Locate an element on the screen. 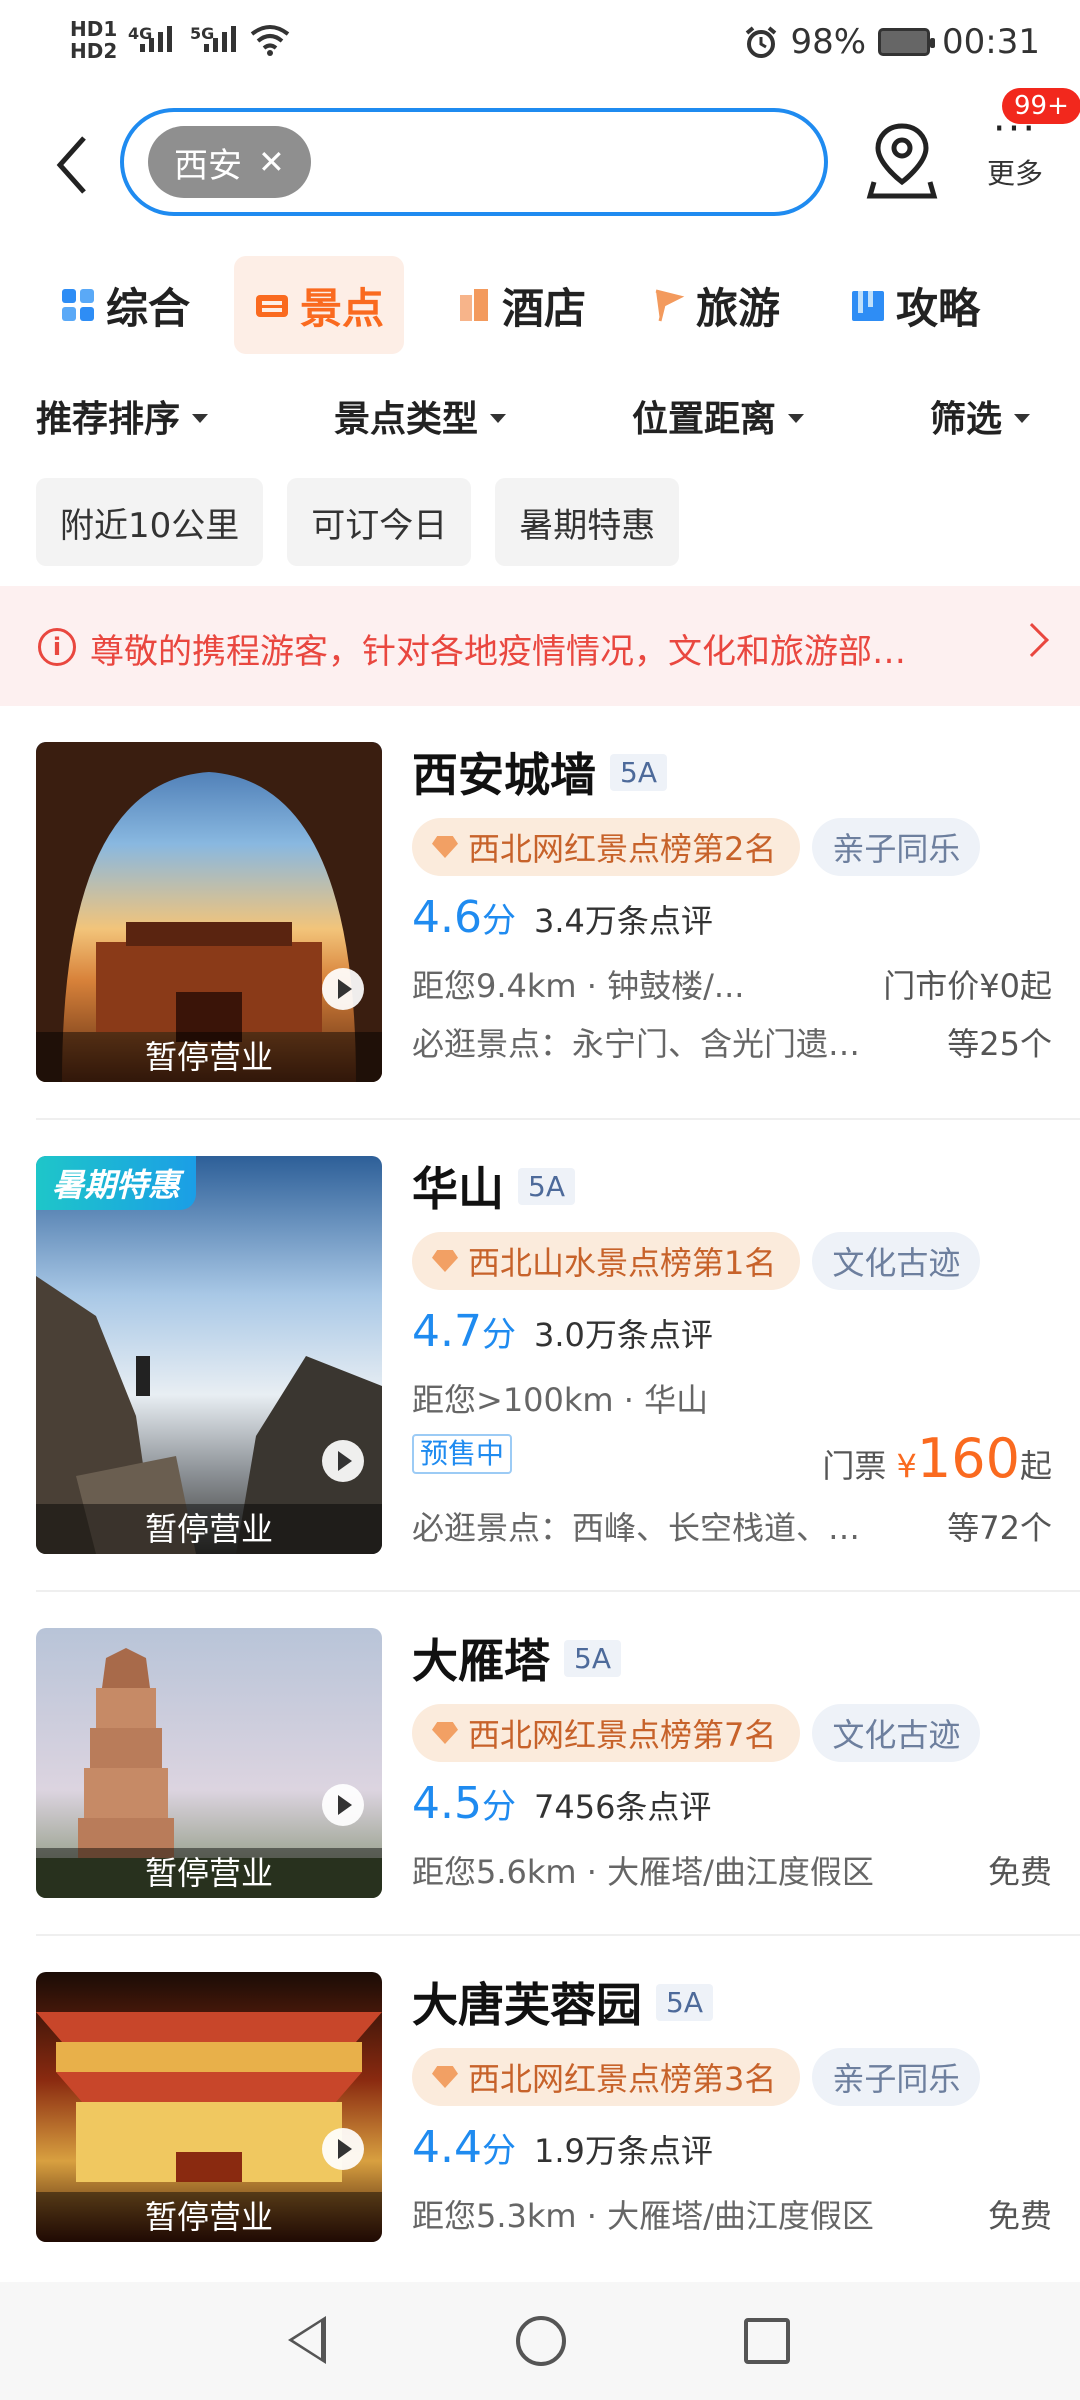  nav-home-icon is located at coordinates (541, 2341).